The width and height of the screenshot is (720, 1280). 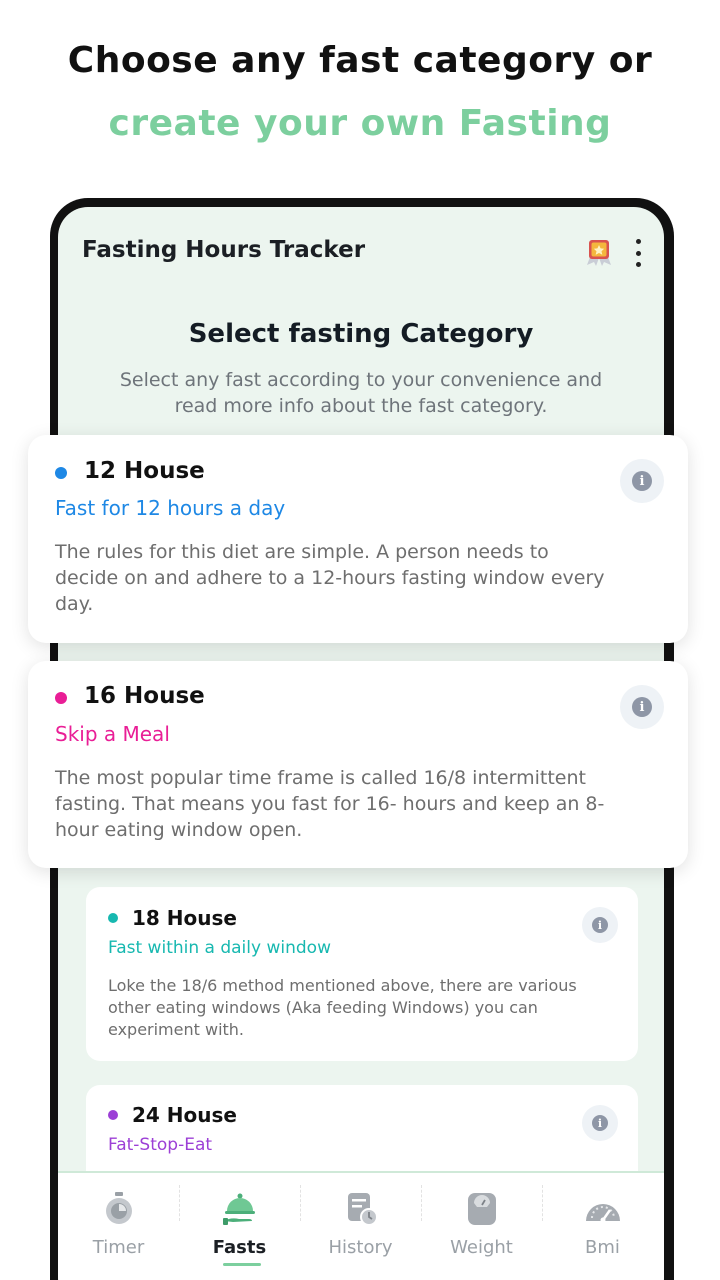 What do you see at coordinates (238, 1209) in the screenshot?
I see `serving-dish-icon` at bounding box center [238, 1209].